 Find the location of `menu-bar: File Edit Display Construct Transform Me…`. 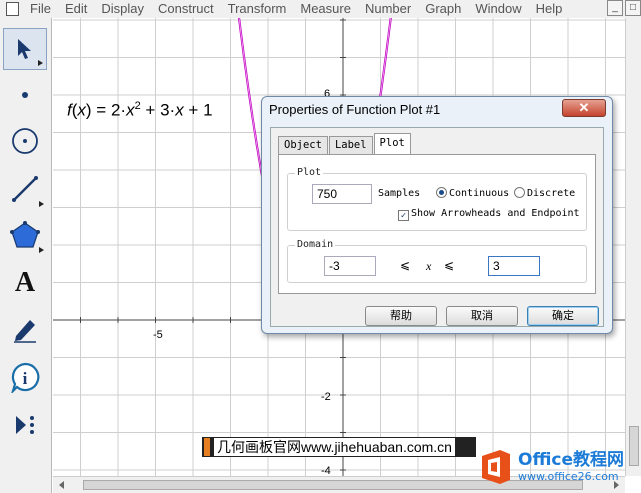

menu-bar: File Edit Display Construct Transform Me… is located at coordinates (320, 9).